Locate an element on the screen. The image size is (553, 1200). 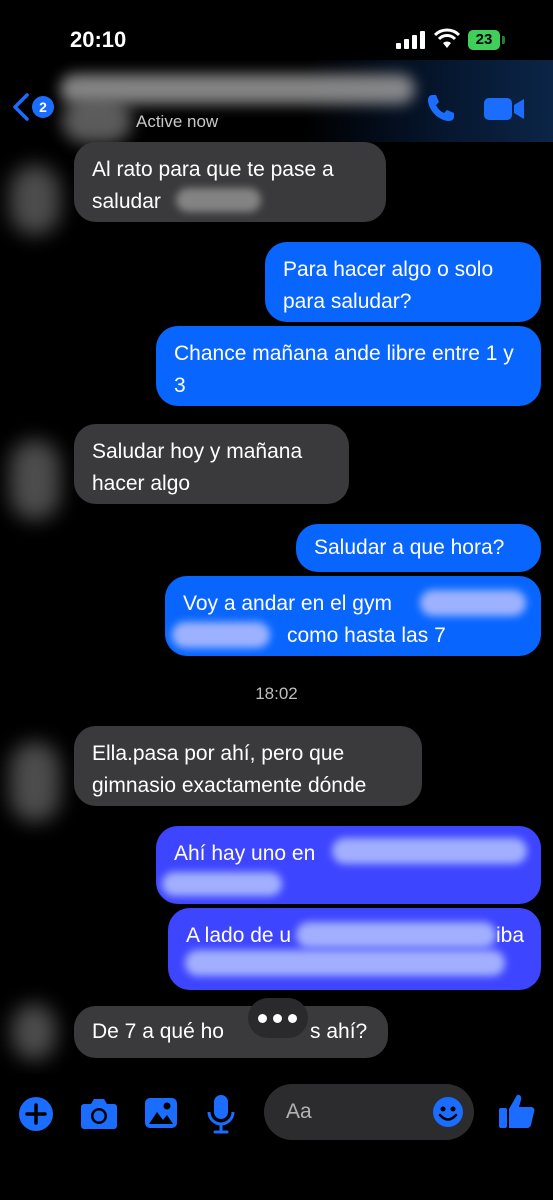
message-text: Chance mañana ande libre entre 1 y 3 is located at coordinates (344, 369).